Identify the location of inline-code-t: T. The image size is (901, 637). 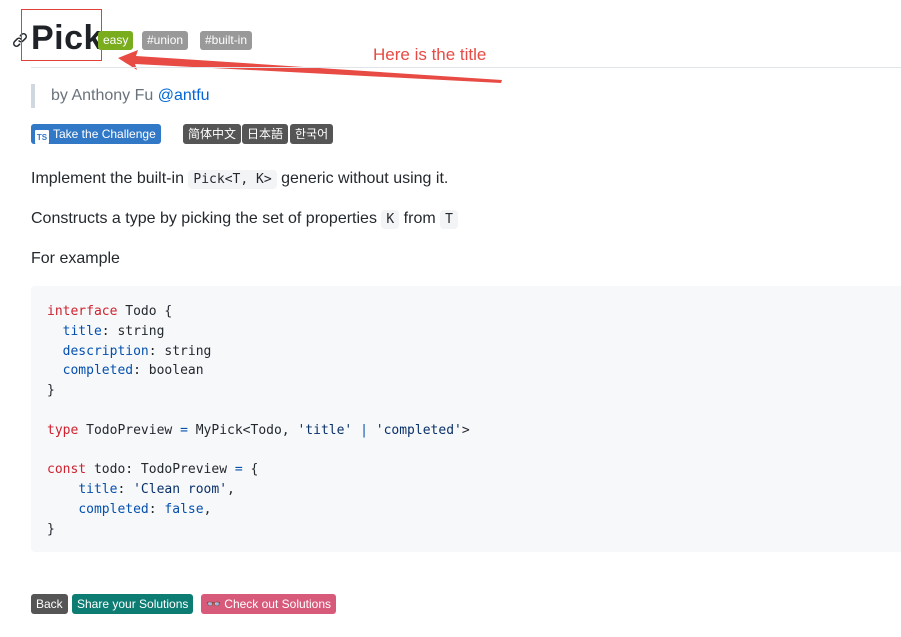
(449, 219).